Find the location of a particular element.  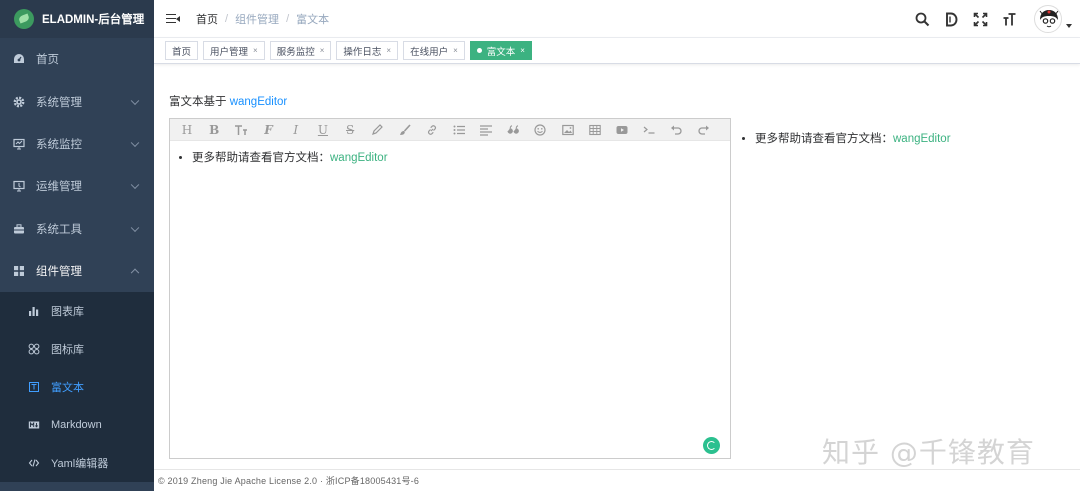

avatar is located at coordinates (1048, 19).